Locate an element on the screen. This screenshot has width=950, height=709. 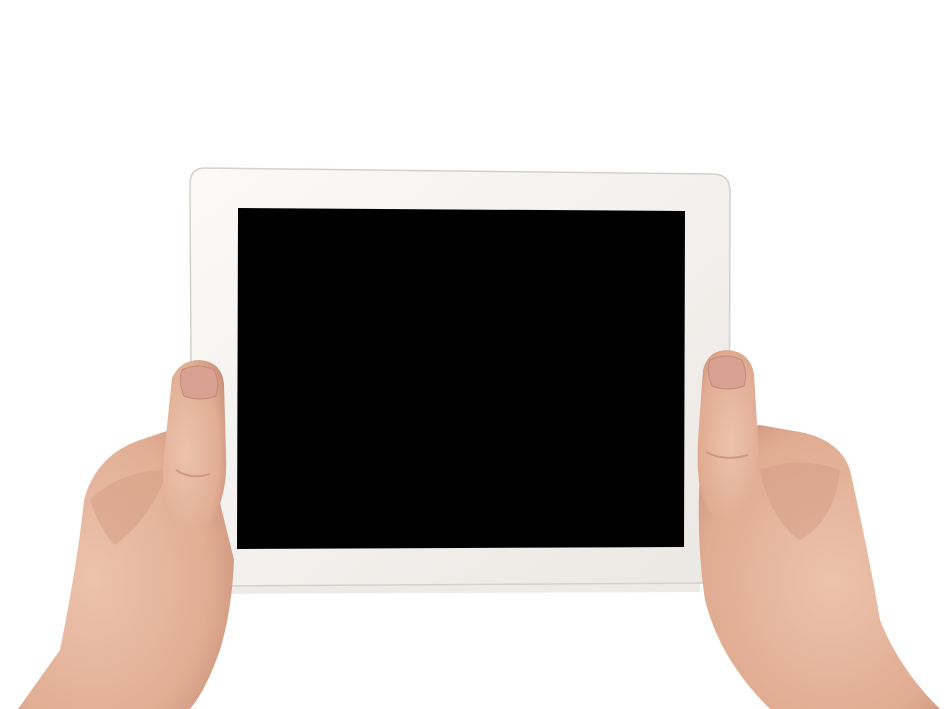
left-hand is located at coordinates (126, 534).